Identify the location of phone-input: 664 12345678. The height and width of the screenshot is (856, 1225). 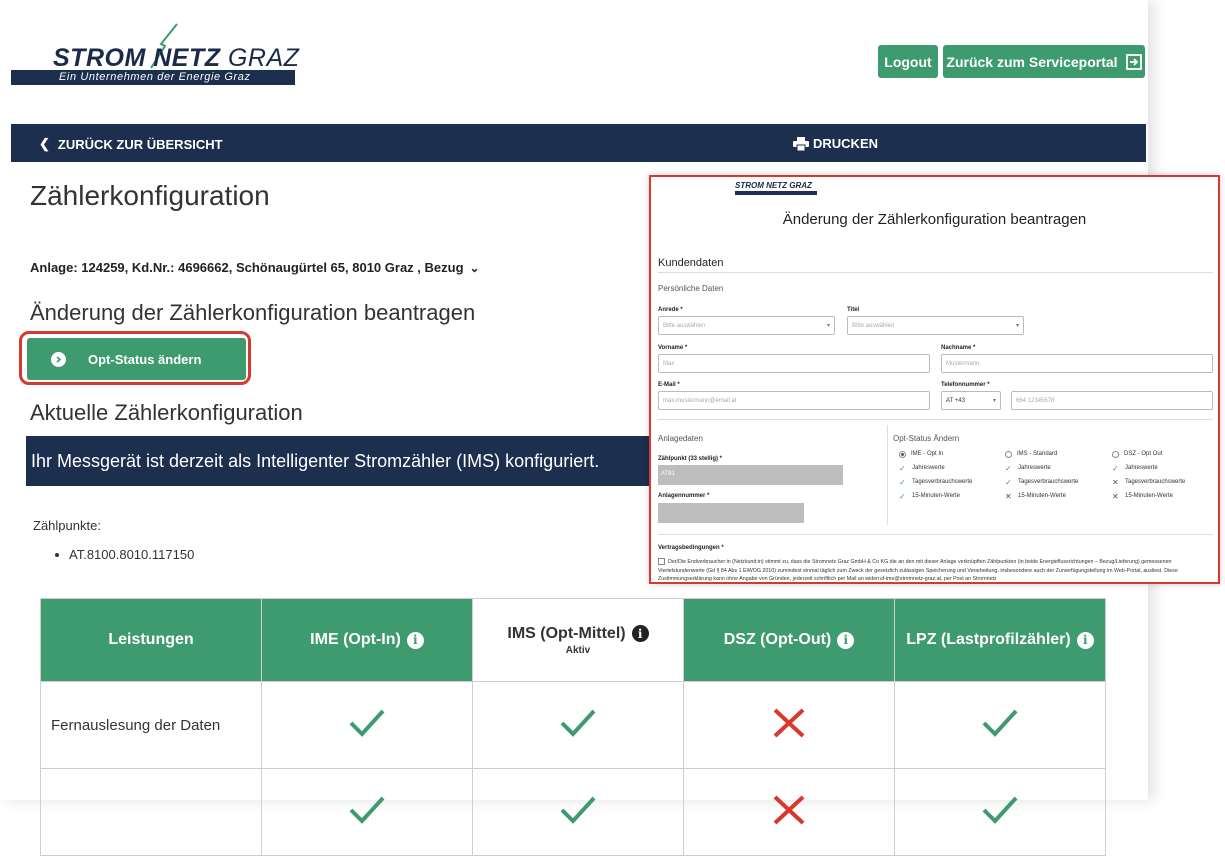
(1112, 400).